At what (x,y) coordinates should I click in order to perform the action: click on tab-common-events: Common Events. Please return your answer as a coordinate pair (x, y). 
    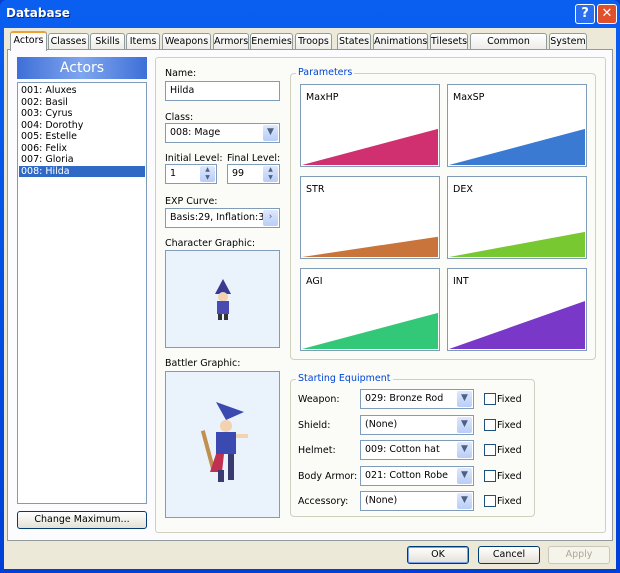
    Looking at the image, I should click on (508, 47).